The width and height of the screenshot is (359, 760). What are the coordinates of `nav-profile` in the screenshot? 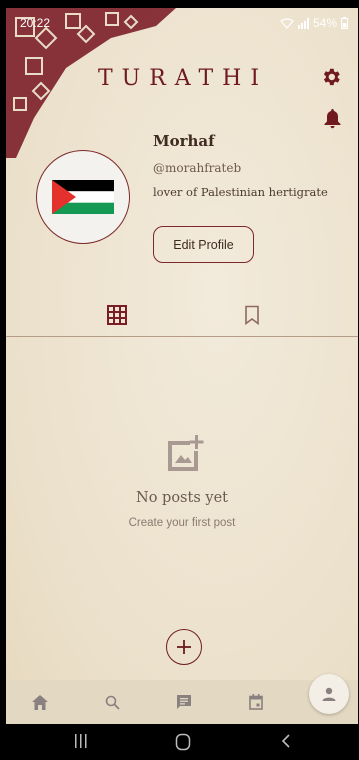 It's located at (329, 694).